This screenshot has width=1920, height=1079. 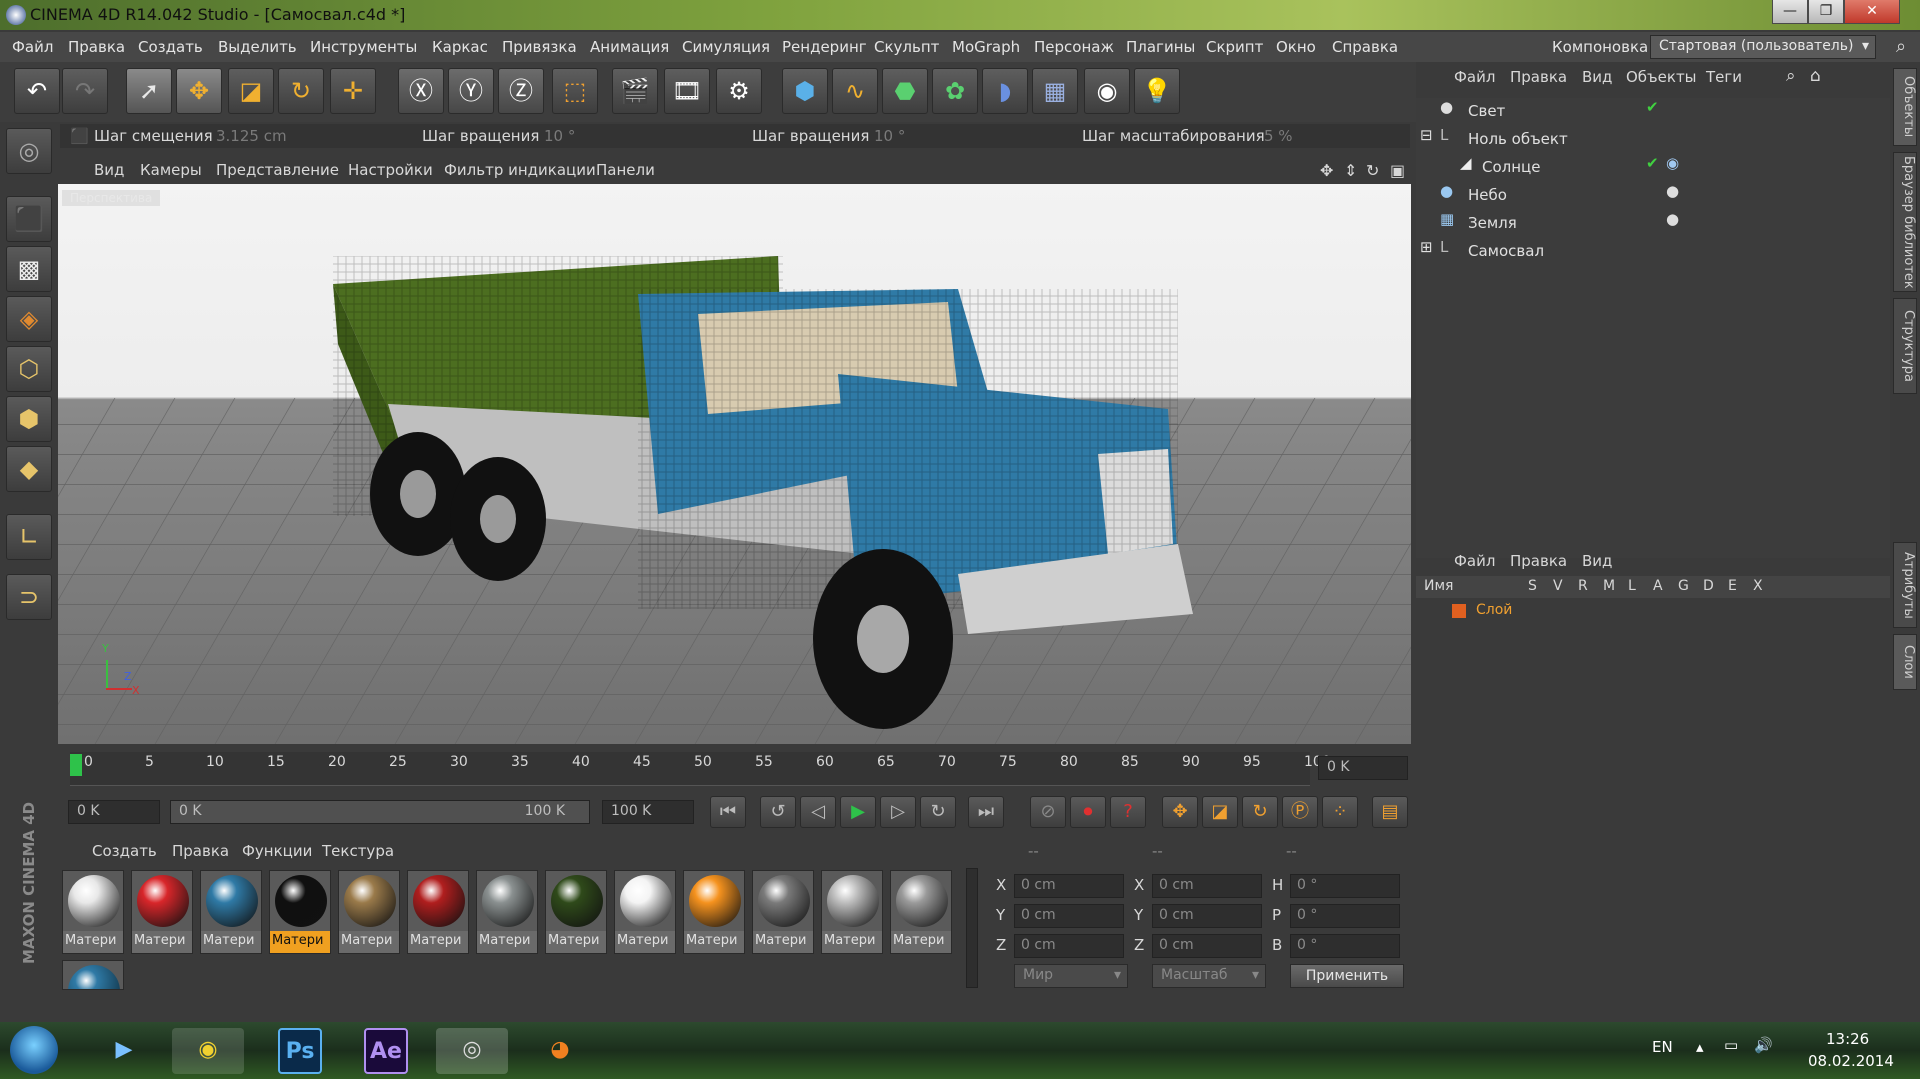 I want to click on mograph-cloner-icon: ✿, so click(x=955, y=91).